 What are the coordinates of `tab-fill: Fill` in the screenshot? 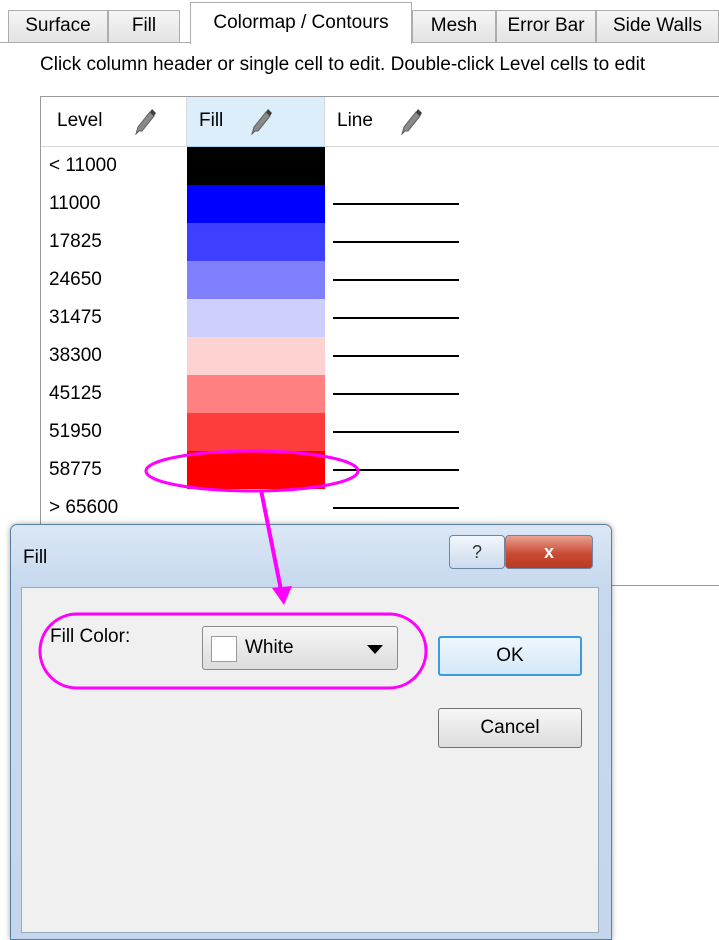 It's located at (144, 26).